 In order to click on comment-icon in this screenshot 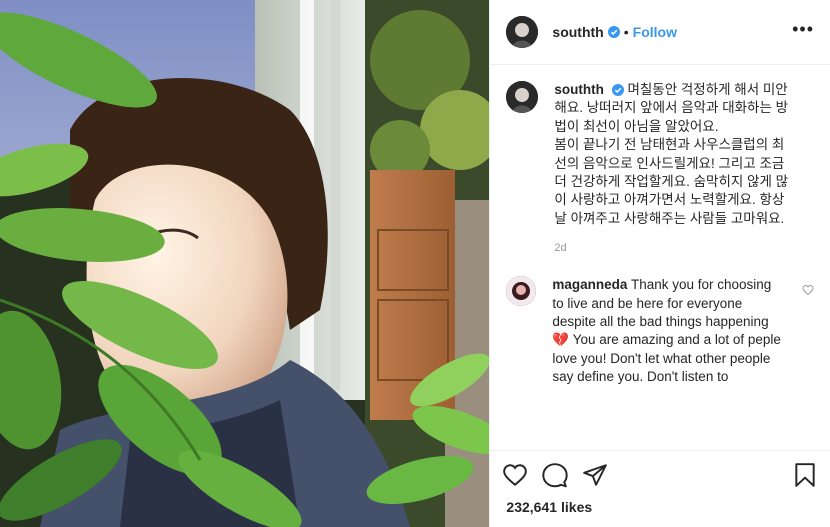, I will do `click(555, 475)`.